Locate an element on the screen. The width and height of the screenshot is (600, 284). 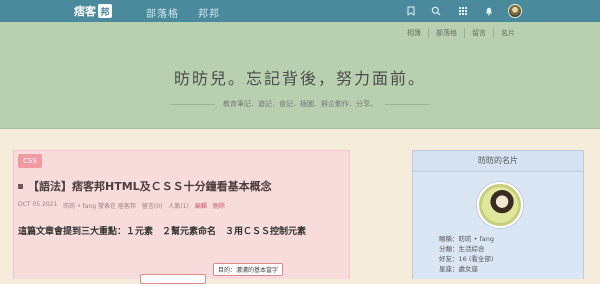
profile-photo is located at coordinates (500, 205).